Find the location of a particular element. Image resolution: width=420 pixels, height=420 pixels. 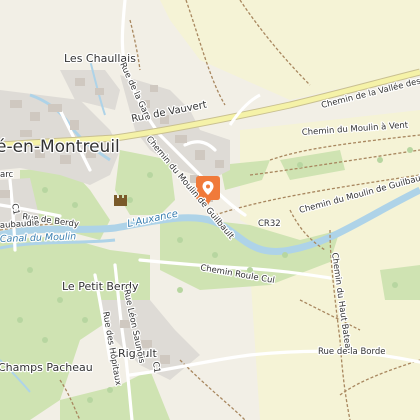

road-label-c1: C1 is located at coordinates (15, 209).